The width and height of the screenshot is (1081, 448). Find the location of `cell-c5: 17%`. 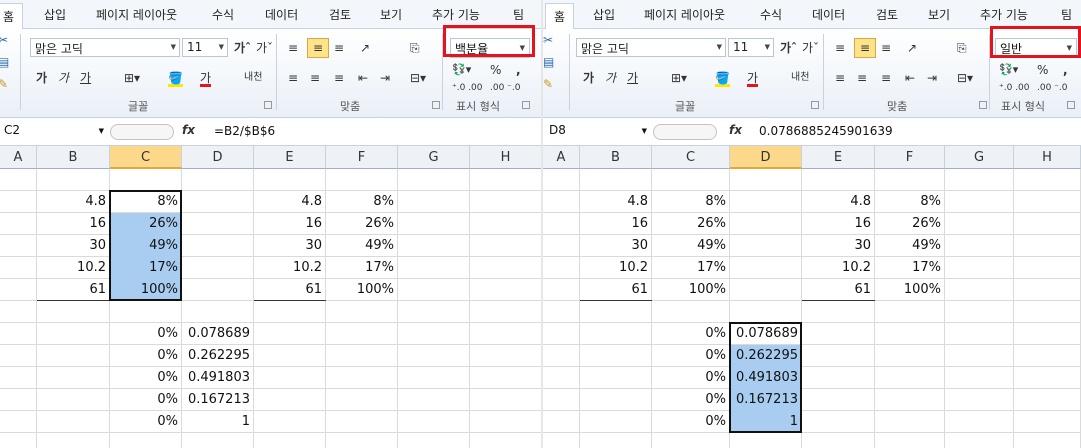

cell-c5: 17% is located at coordinates (690, 268).